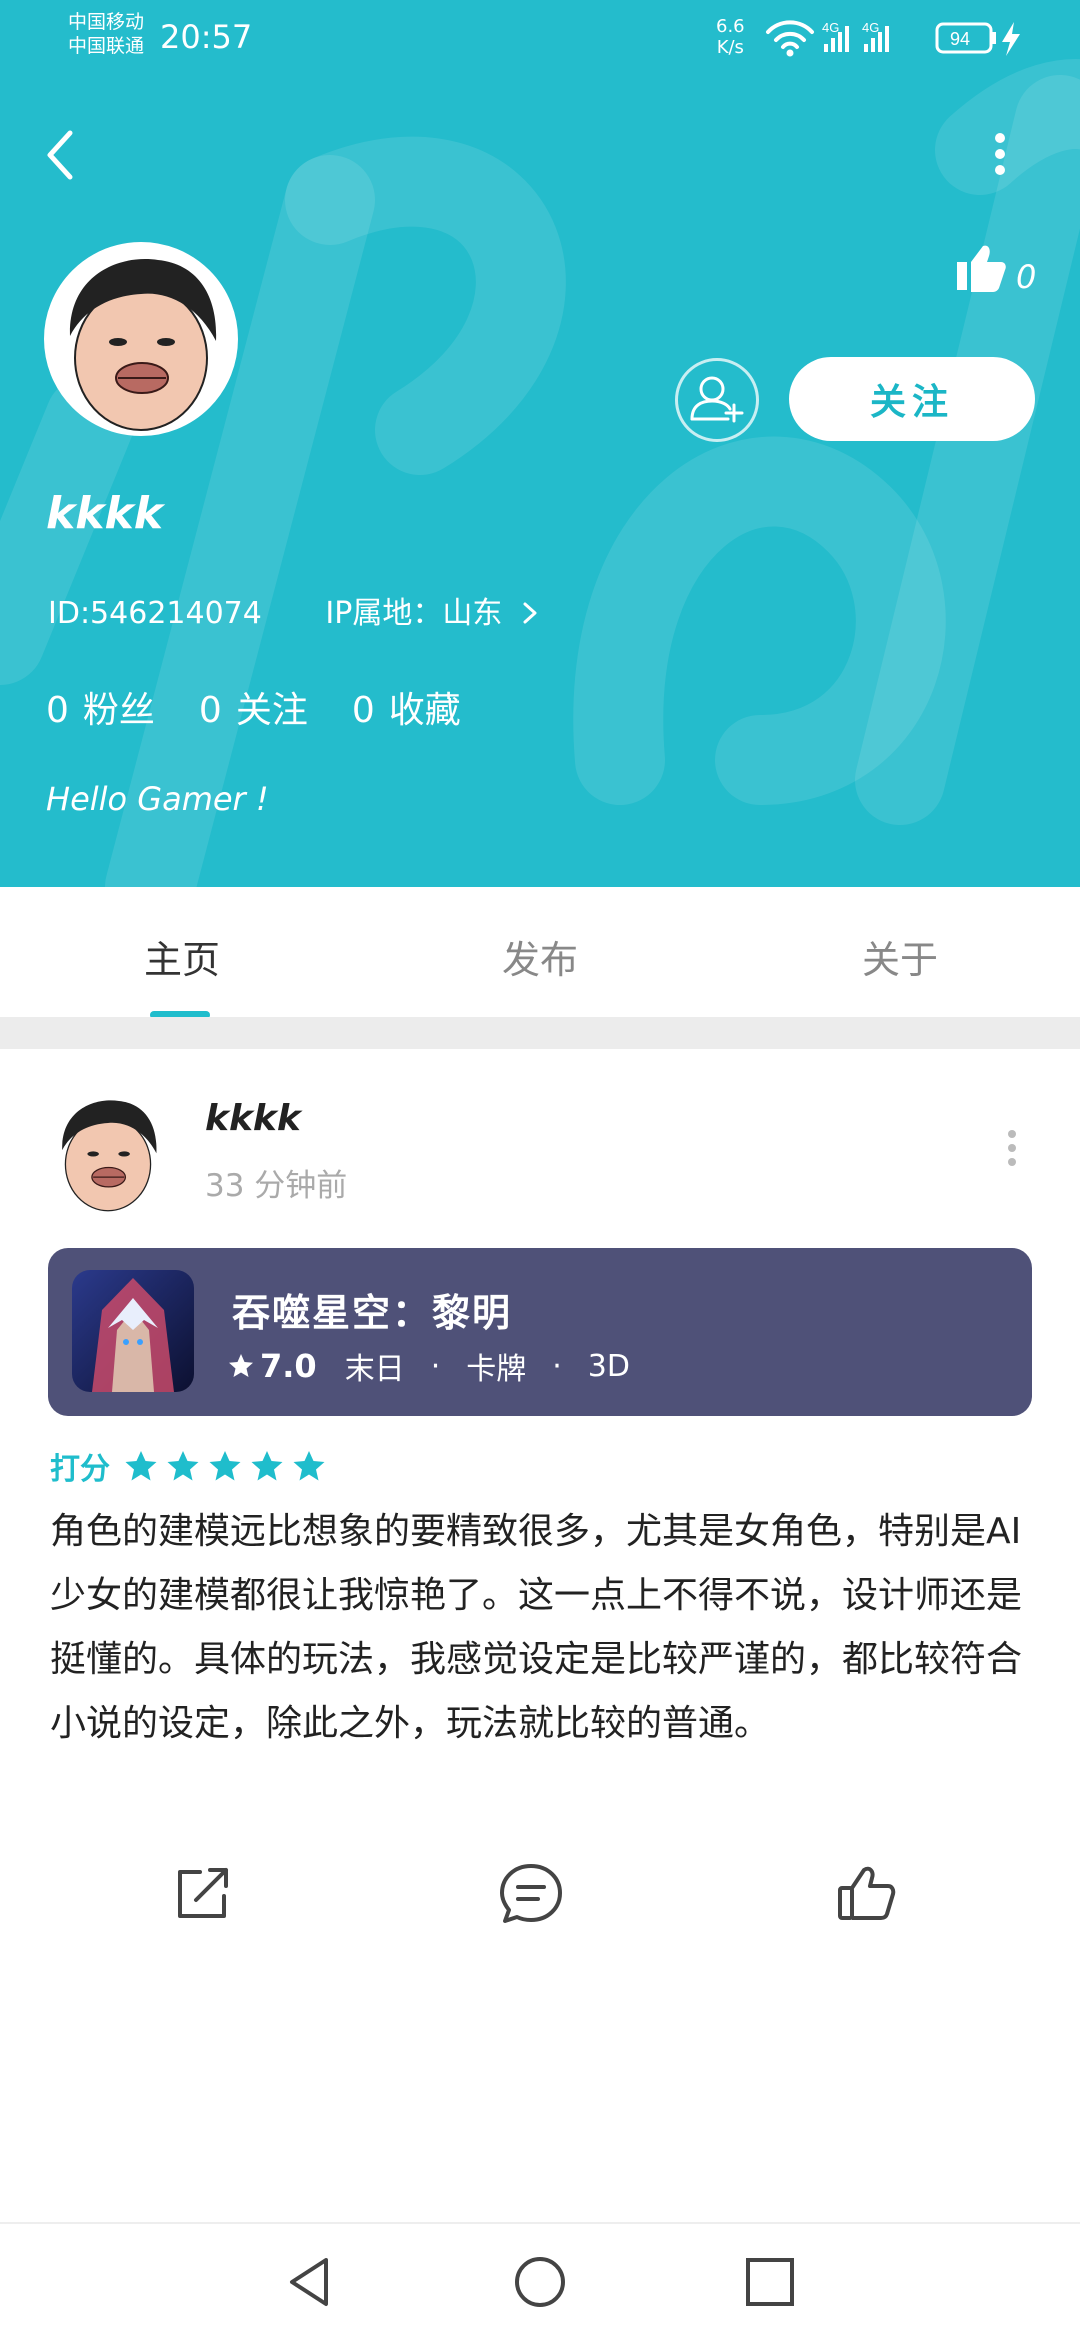 This screenshot has height=2342, width=1080. I want to click on game-tag: 末日, so click(374, 1369).